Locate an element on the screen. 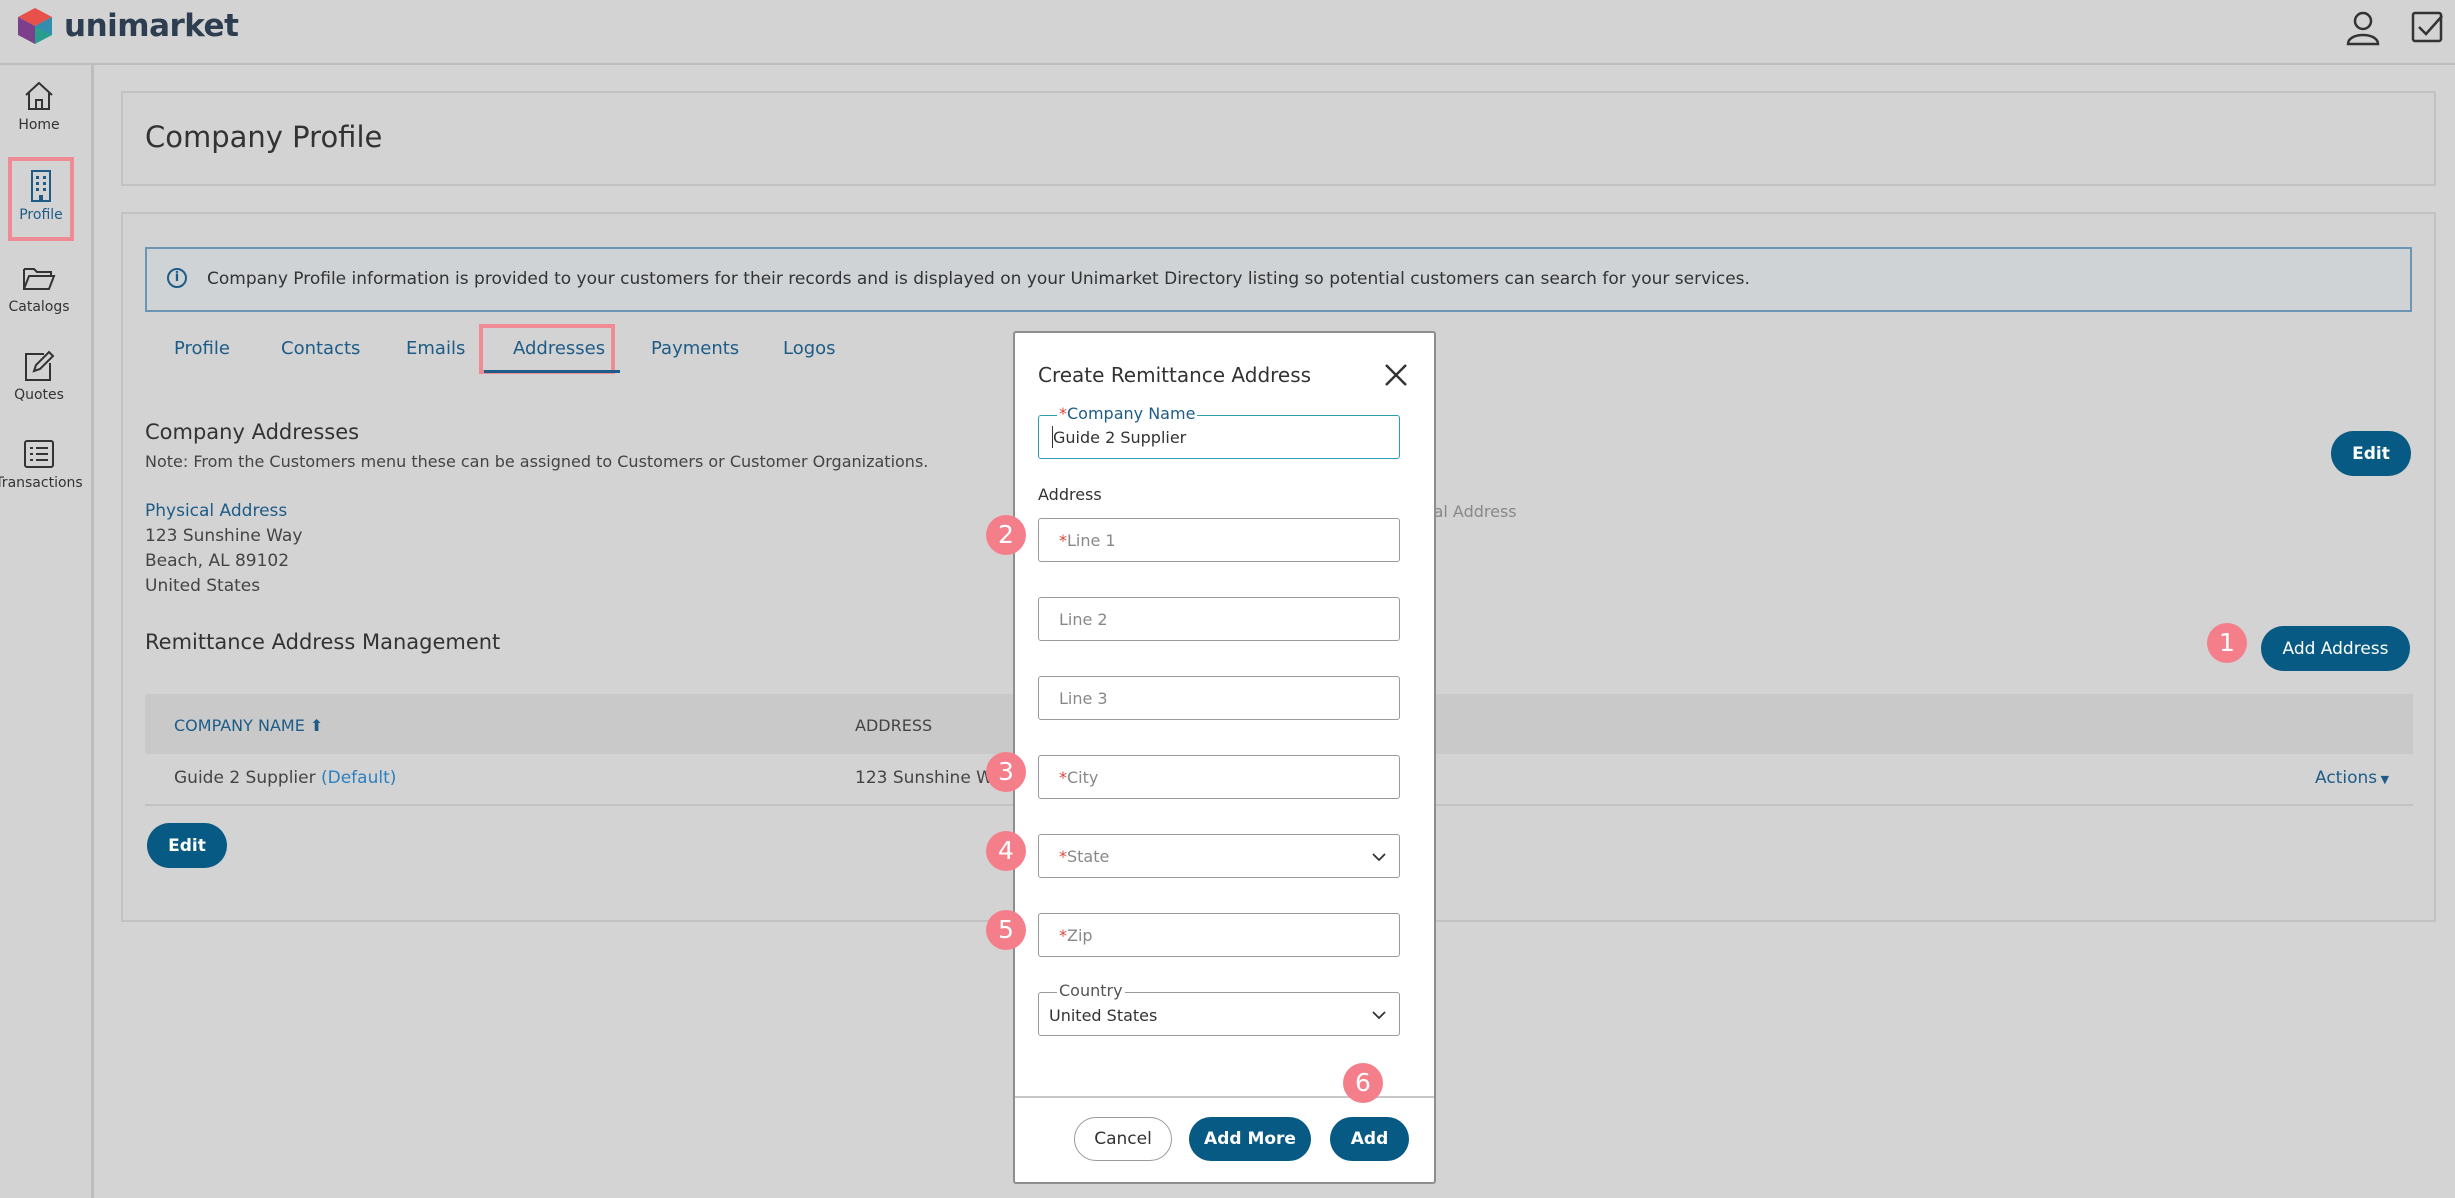 This screenshot has height=1198, width=2455. top-bar: unimarket is located at coordinates (1227, 32).